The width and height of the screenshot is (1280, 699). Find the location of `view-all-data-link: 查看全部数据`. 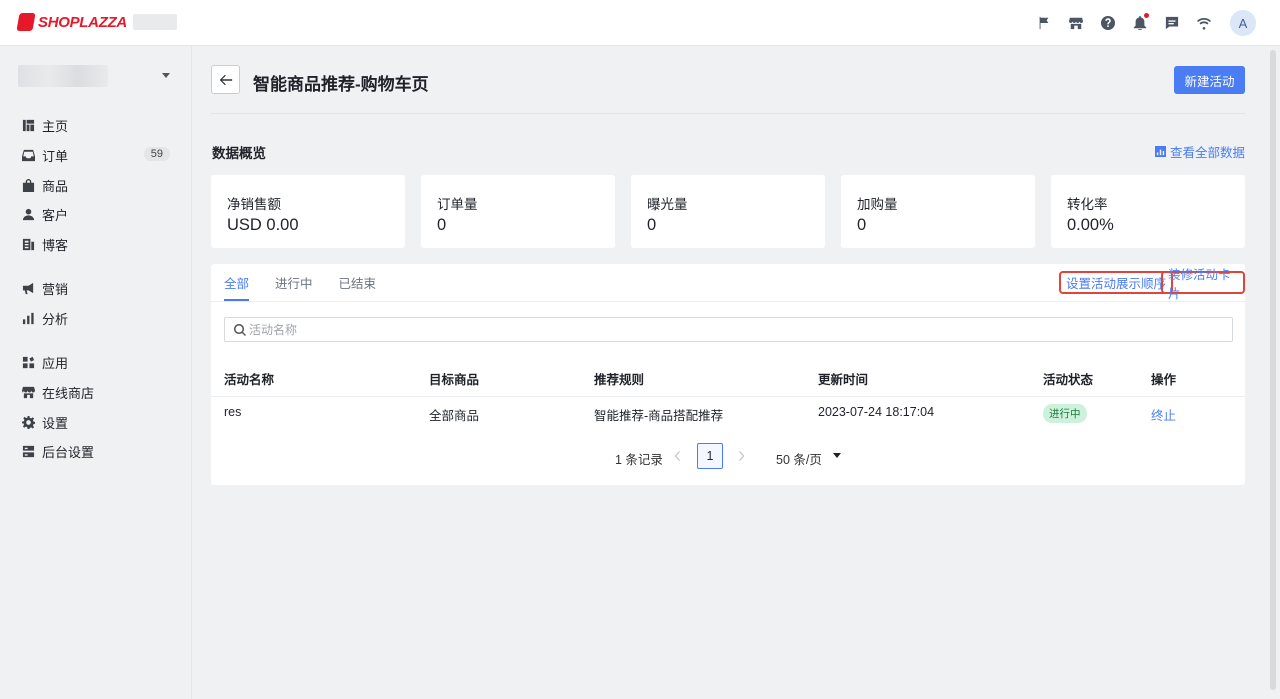

view-all-data-link: 查看全部数据 is located at coordinates (1199, 151).